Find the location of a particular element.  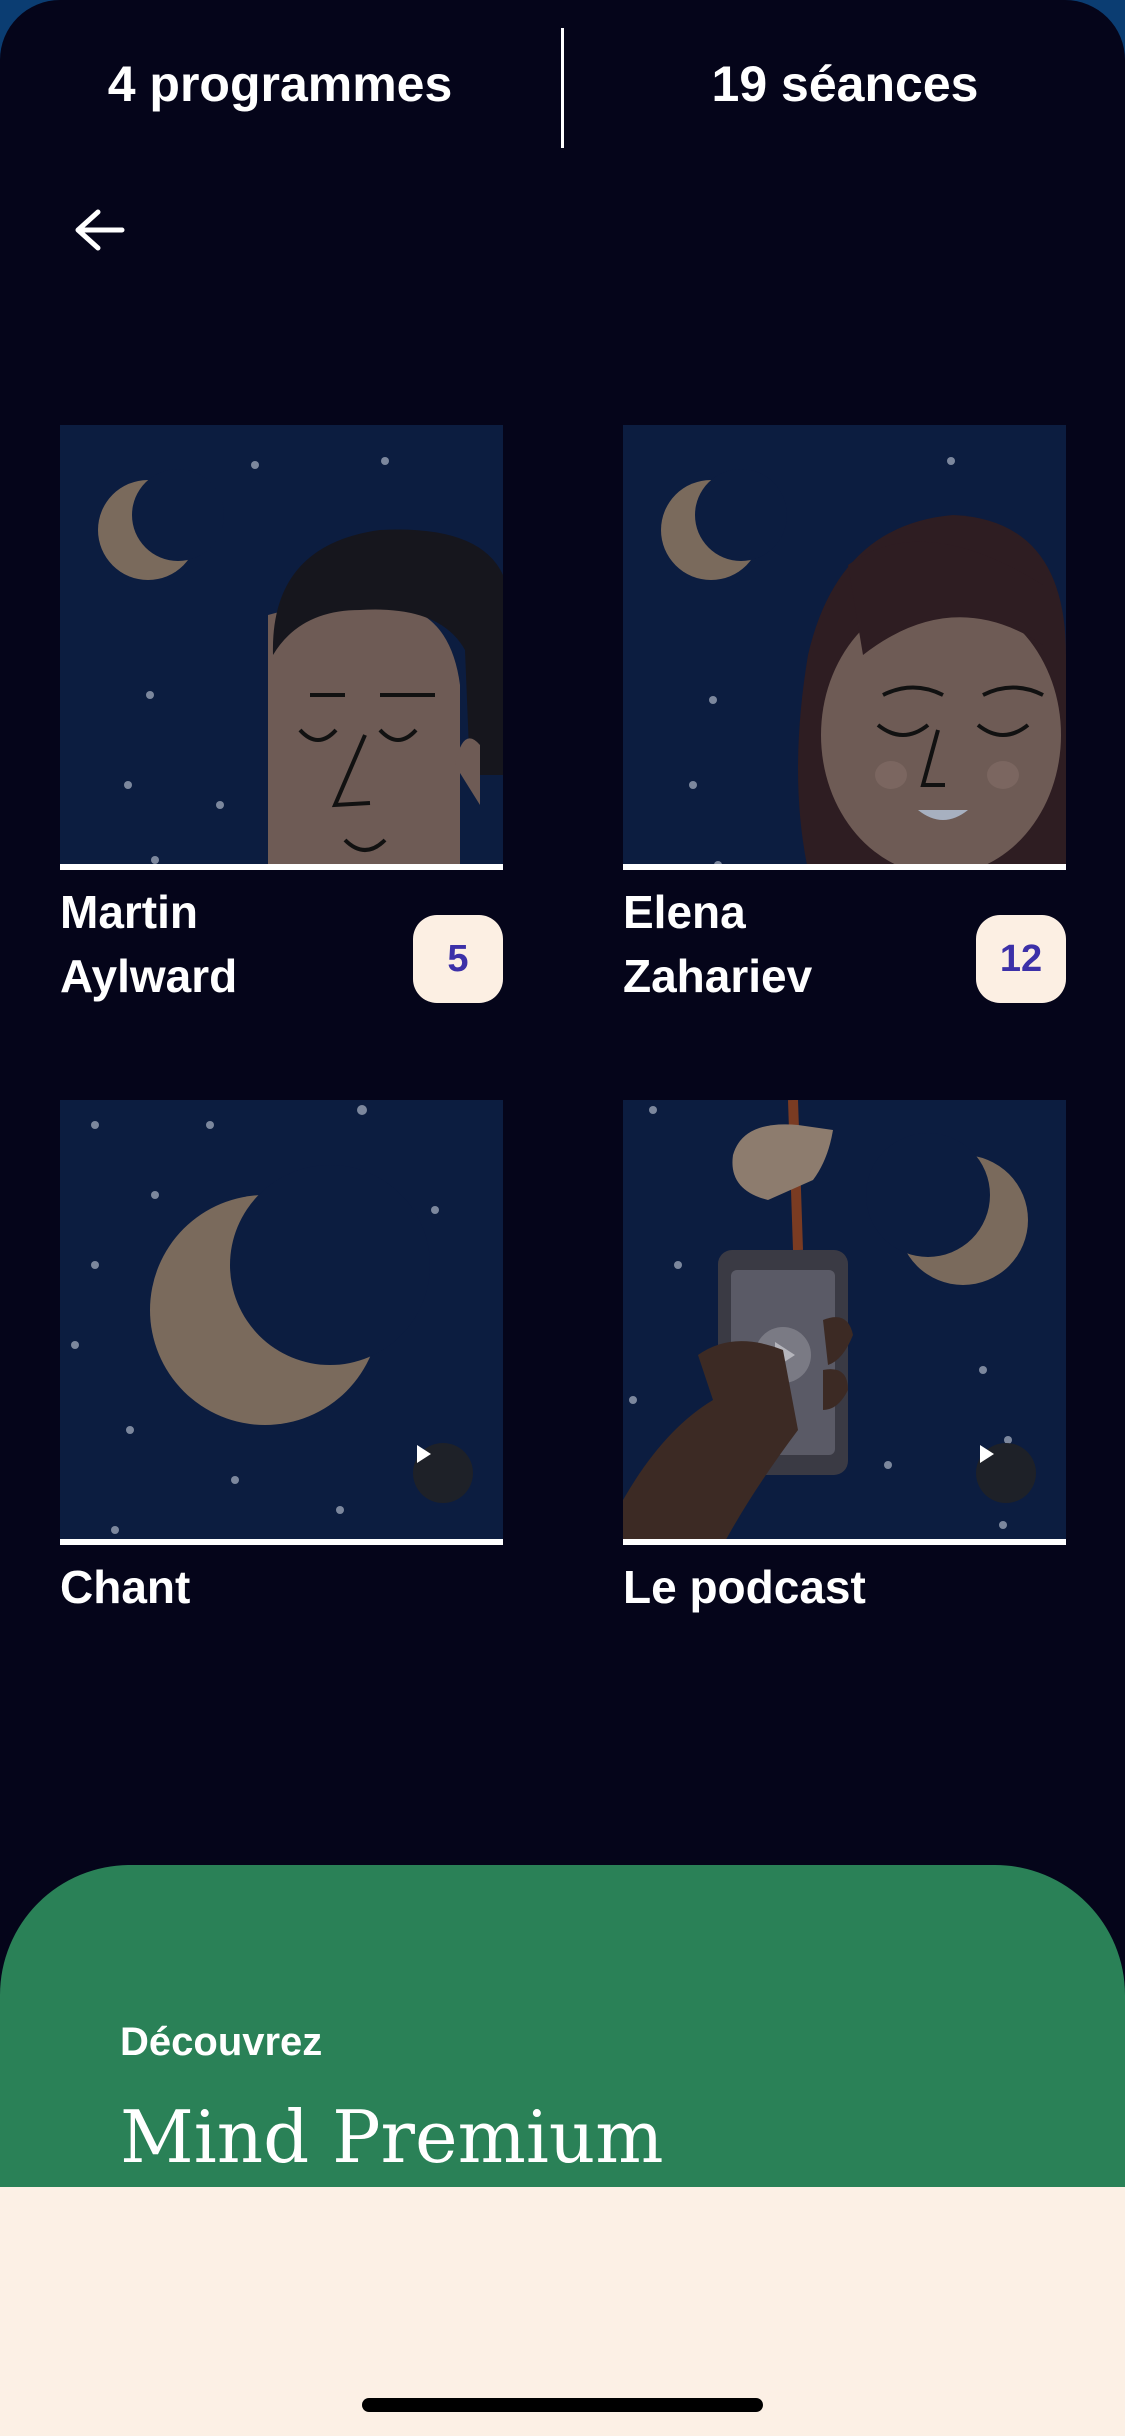

audio-card-chant: Chant is located at coordinates (281, 1356).